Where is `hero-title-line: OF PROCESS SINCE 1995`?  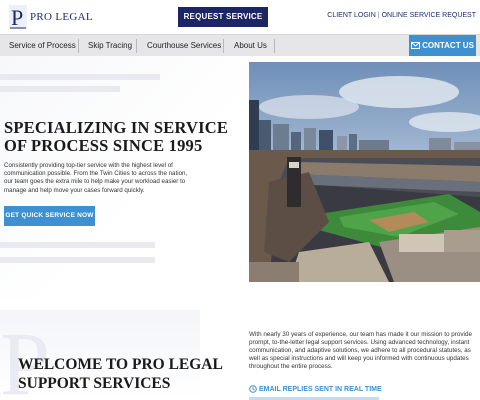
hero-title-line: OF PROCESS SINCE 1995 is located at coordinates (103, 145).